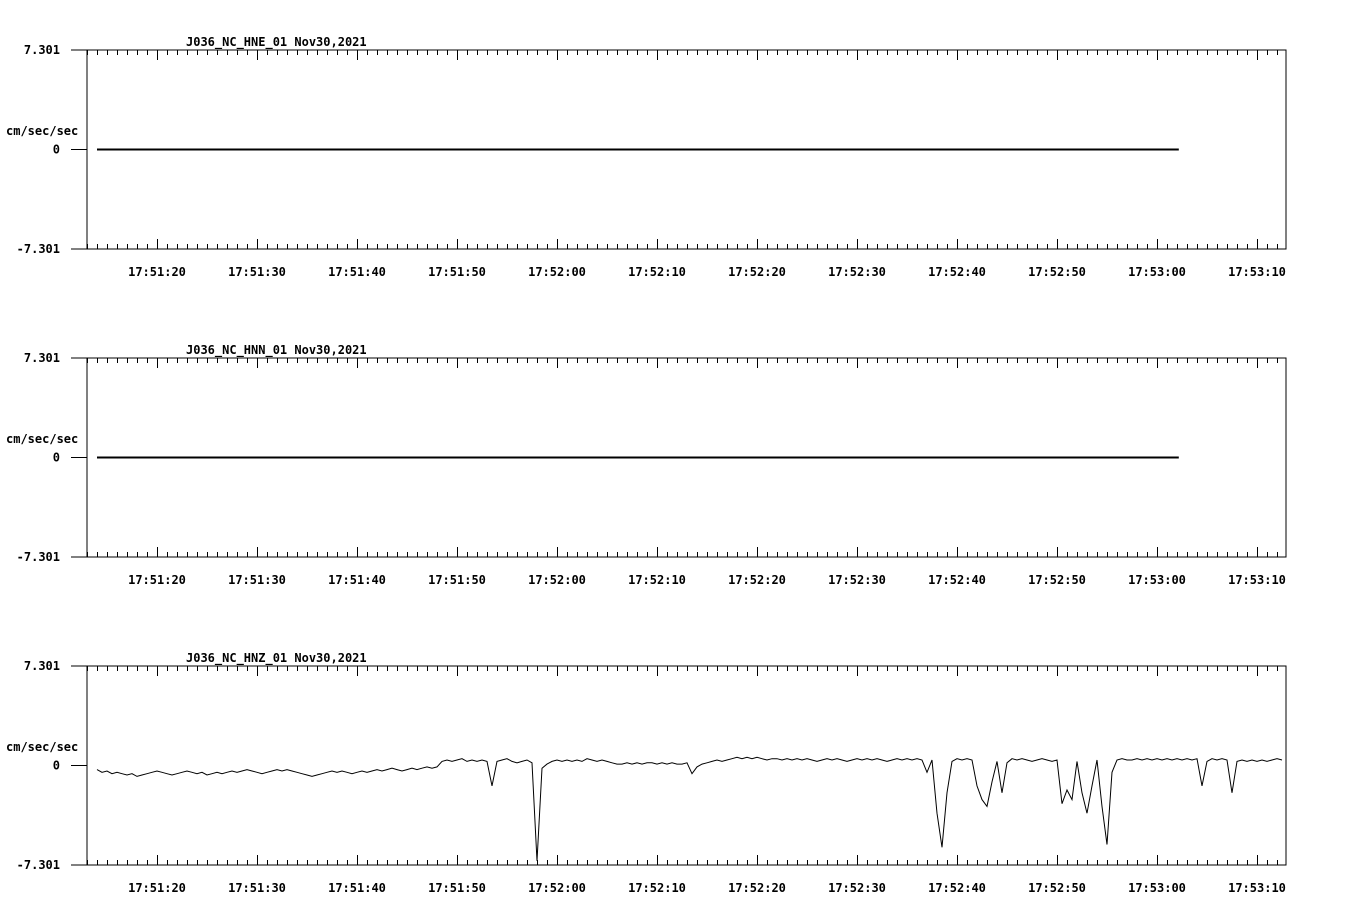  I want to click on series-trace, so click(689, 808).